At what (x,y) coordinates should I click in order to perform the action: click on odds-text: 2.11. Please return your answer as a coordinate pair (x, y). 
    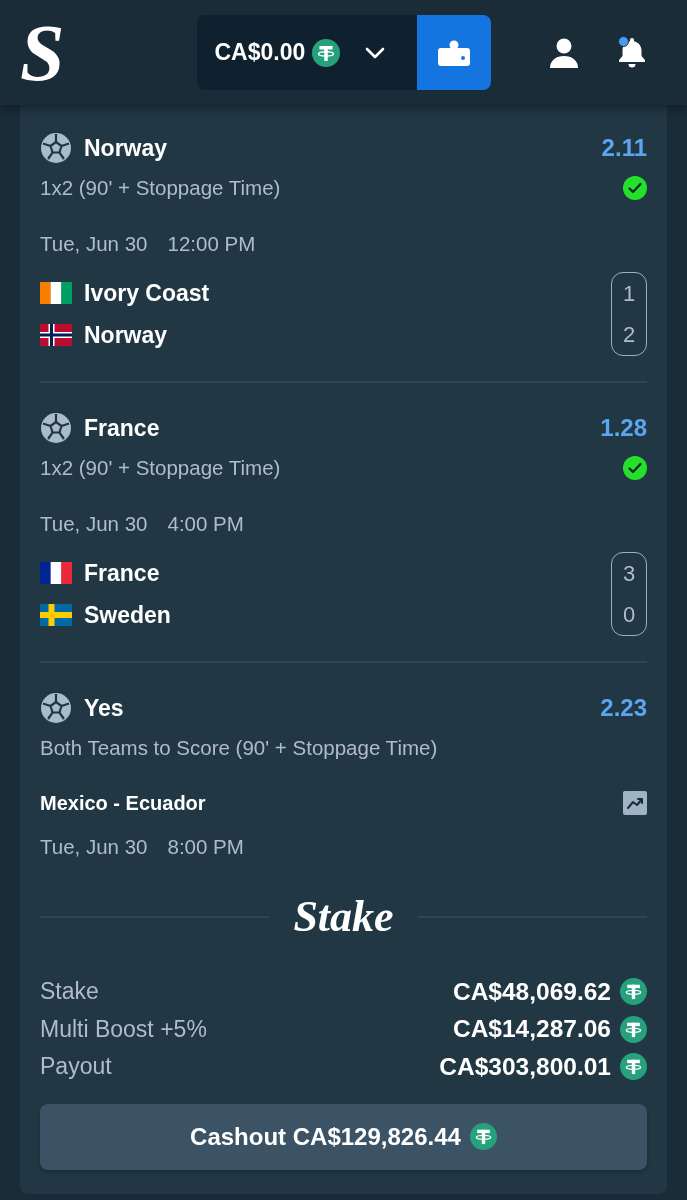
    Looking at the image, I should click on (624, 148).